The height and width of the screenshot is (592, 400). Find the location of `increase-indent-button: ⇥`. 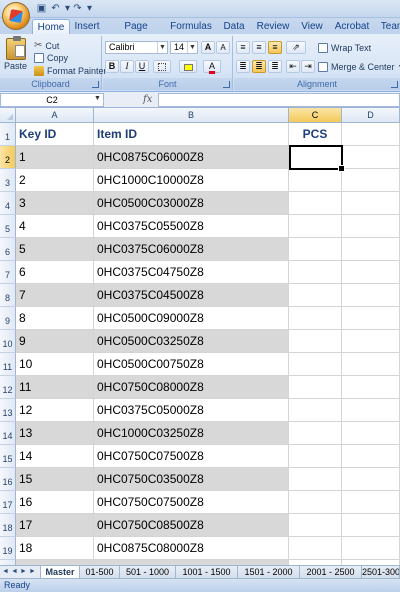

increase-indent-button: ⇥ is located at coordinates (308, 66).